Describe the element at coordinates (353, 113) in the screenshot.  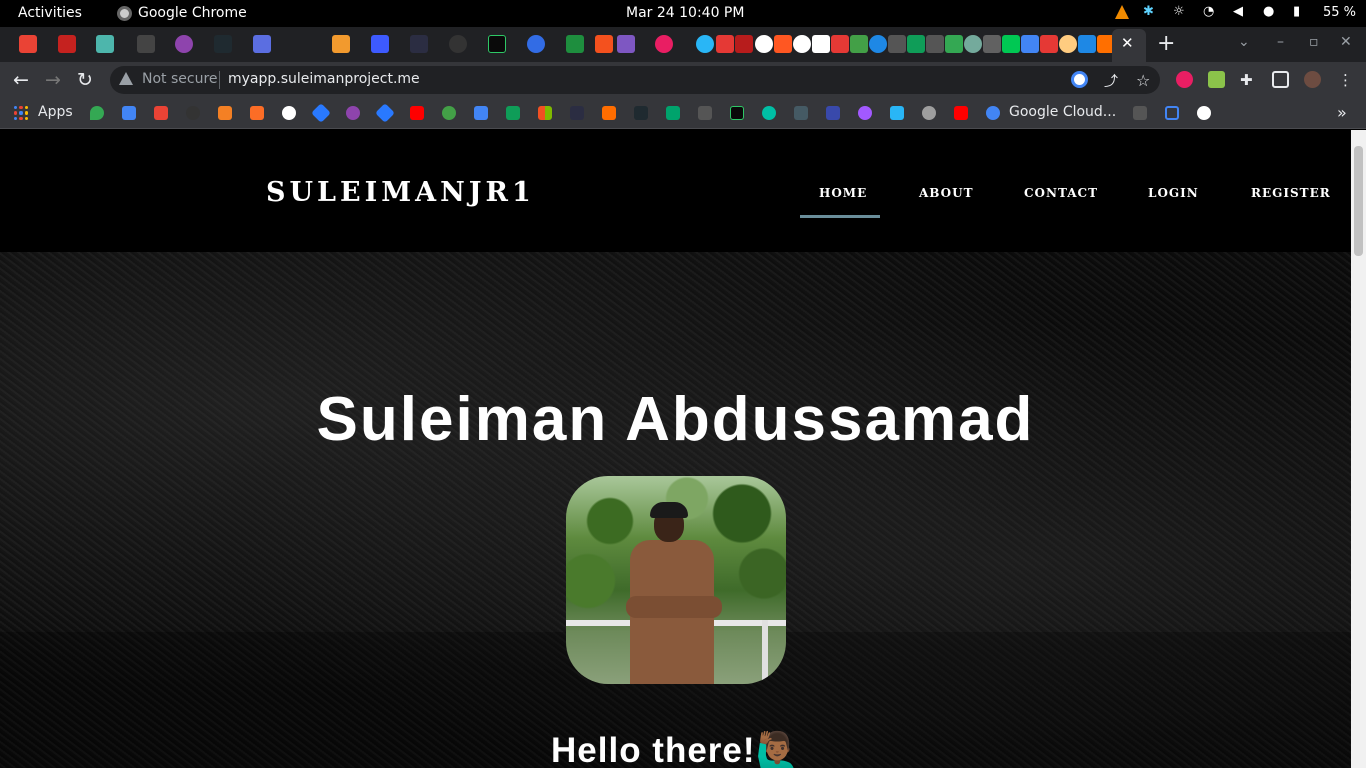
I see `bookmark-udemy-icon` at that location.